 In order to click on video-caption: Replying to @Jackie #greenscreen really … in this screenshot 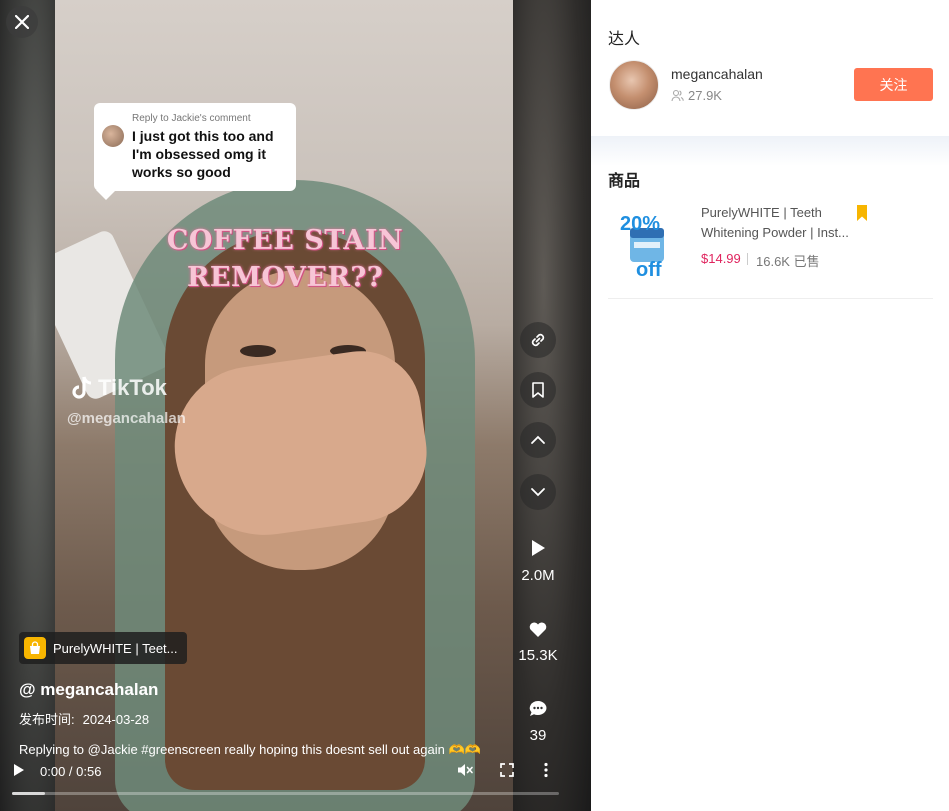, I will do `click(250, 749)`.